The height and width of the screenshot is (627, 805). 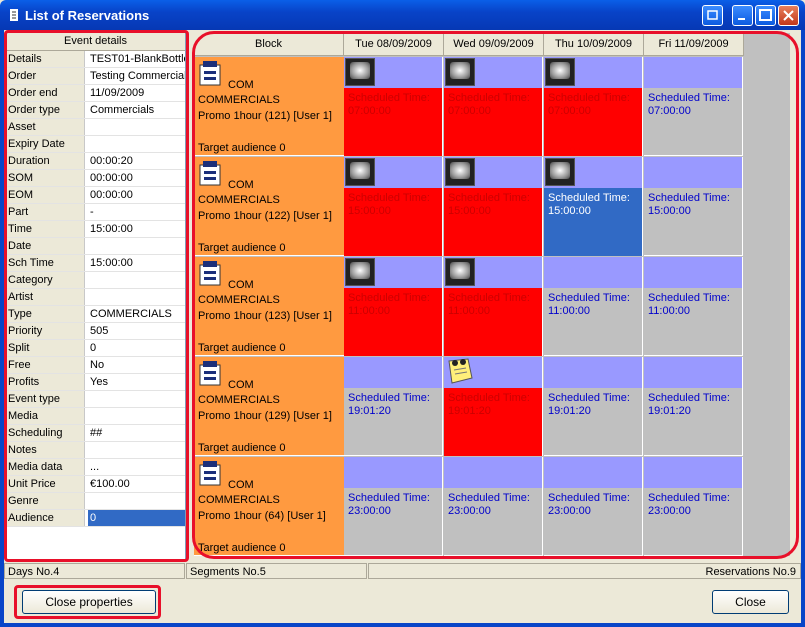 I want to click on commercial-block-icon, so click(x=210, y=473).